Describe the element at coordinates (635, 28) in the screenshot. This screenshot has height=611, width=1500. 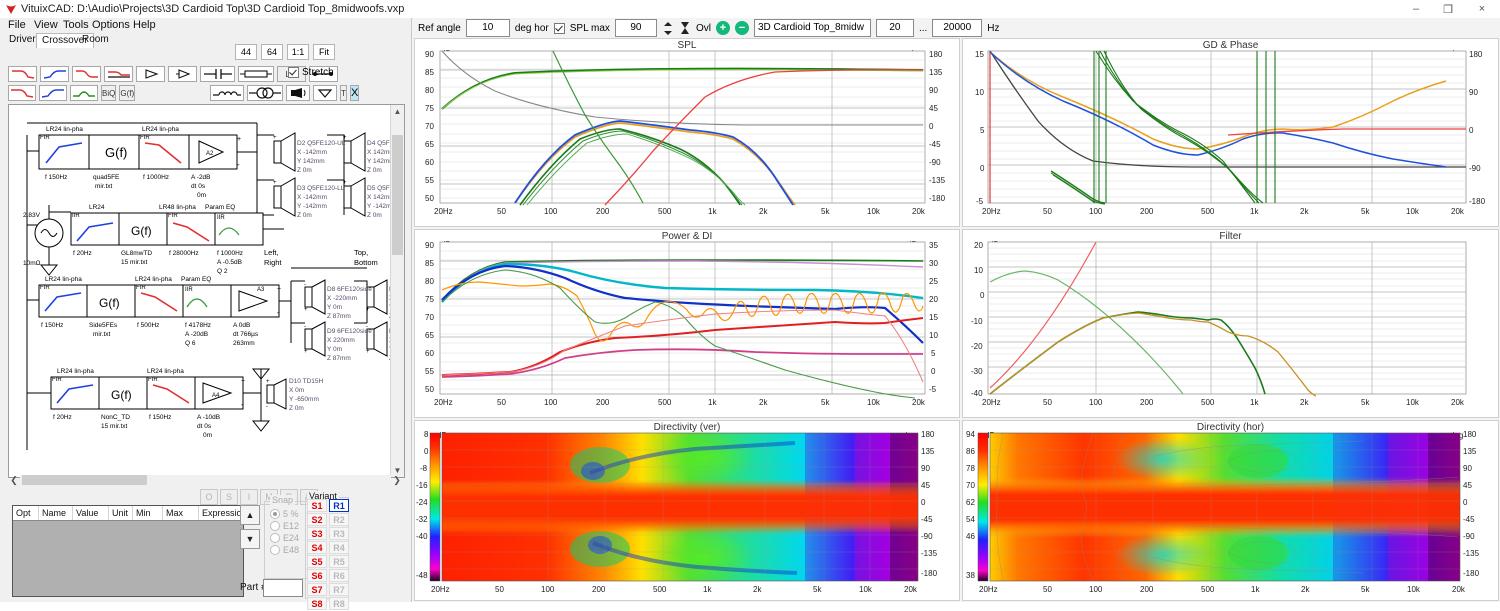
I see `spl-max-input` at that location.